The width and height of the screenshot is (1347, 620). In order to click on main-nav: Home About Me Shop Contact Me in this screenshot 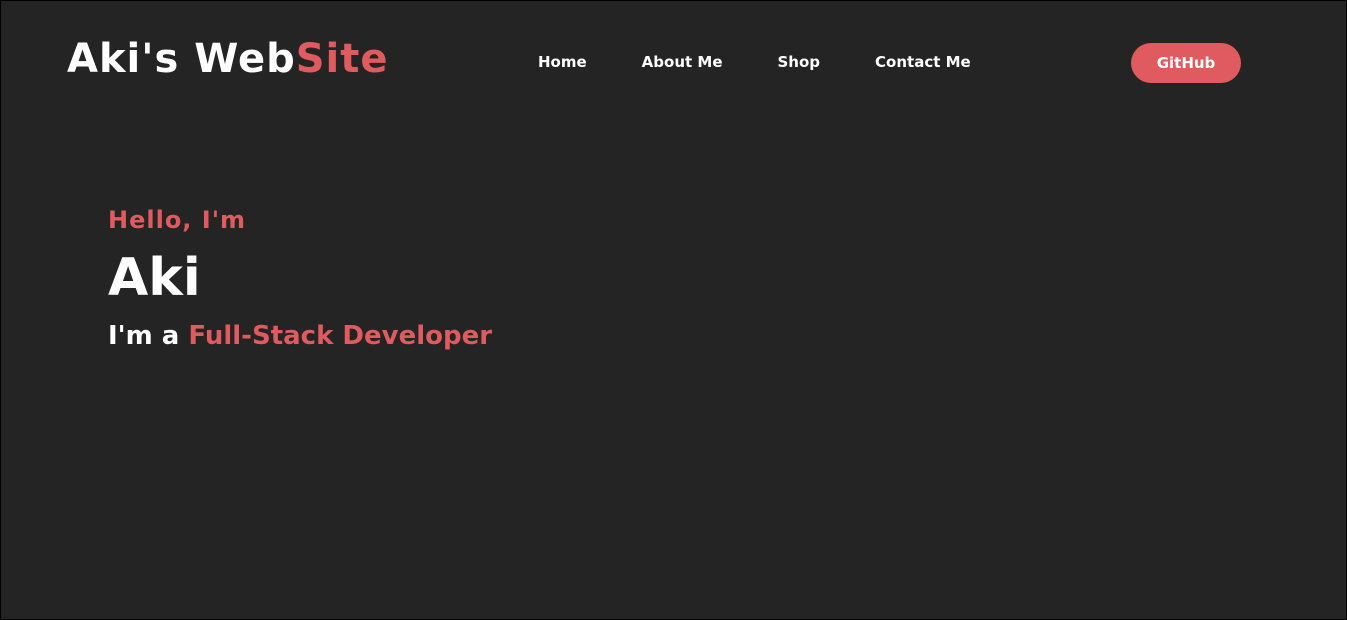, I will do `click(754, 62)`.